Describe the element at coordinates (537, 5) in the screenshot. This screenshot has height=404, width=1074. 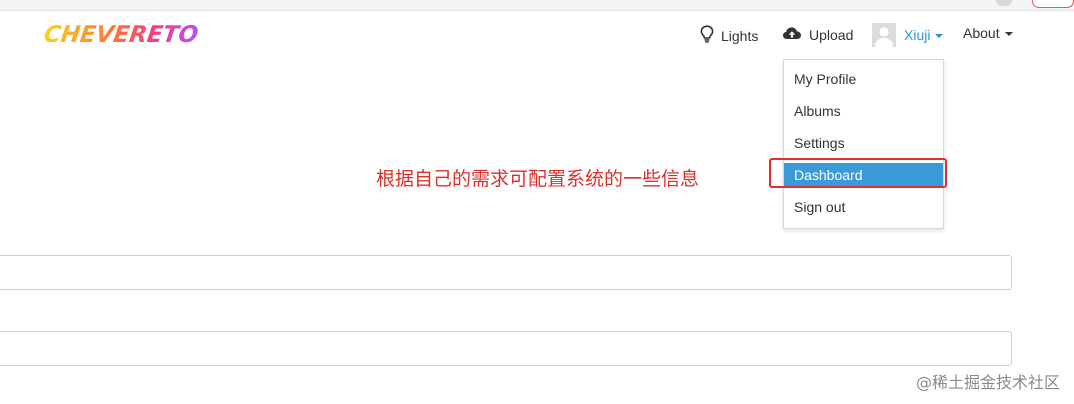
I see `browser-top-strip` at that location.